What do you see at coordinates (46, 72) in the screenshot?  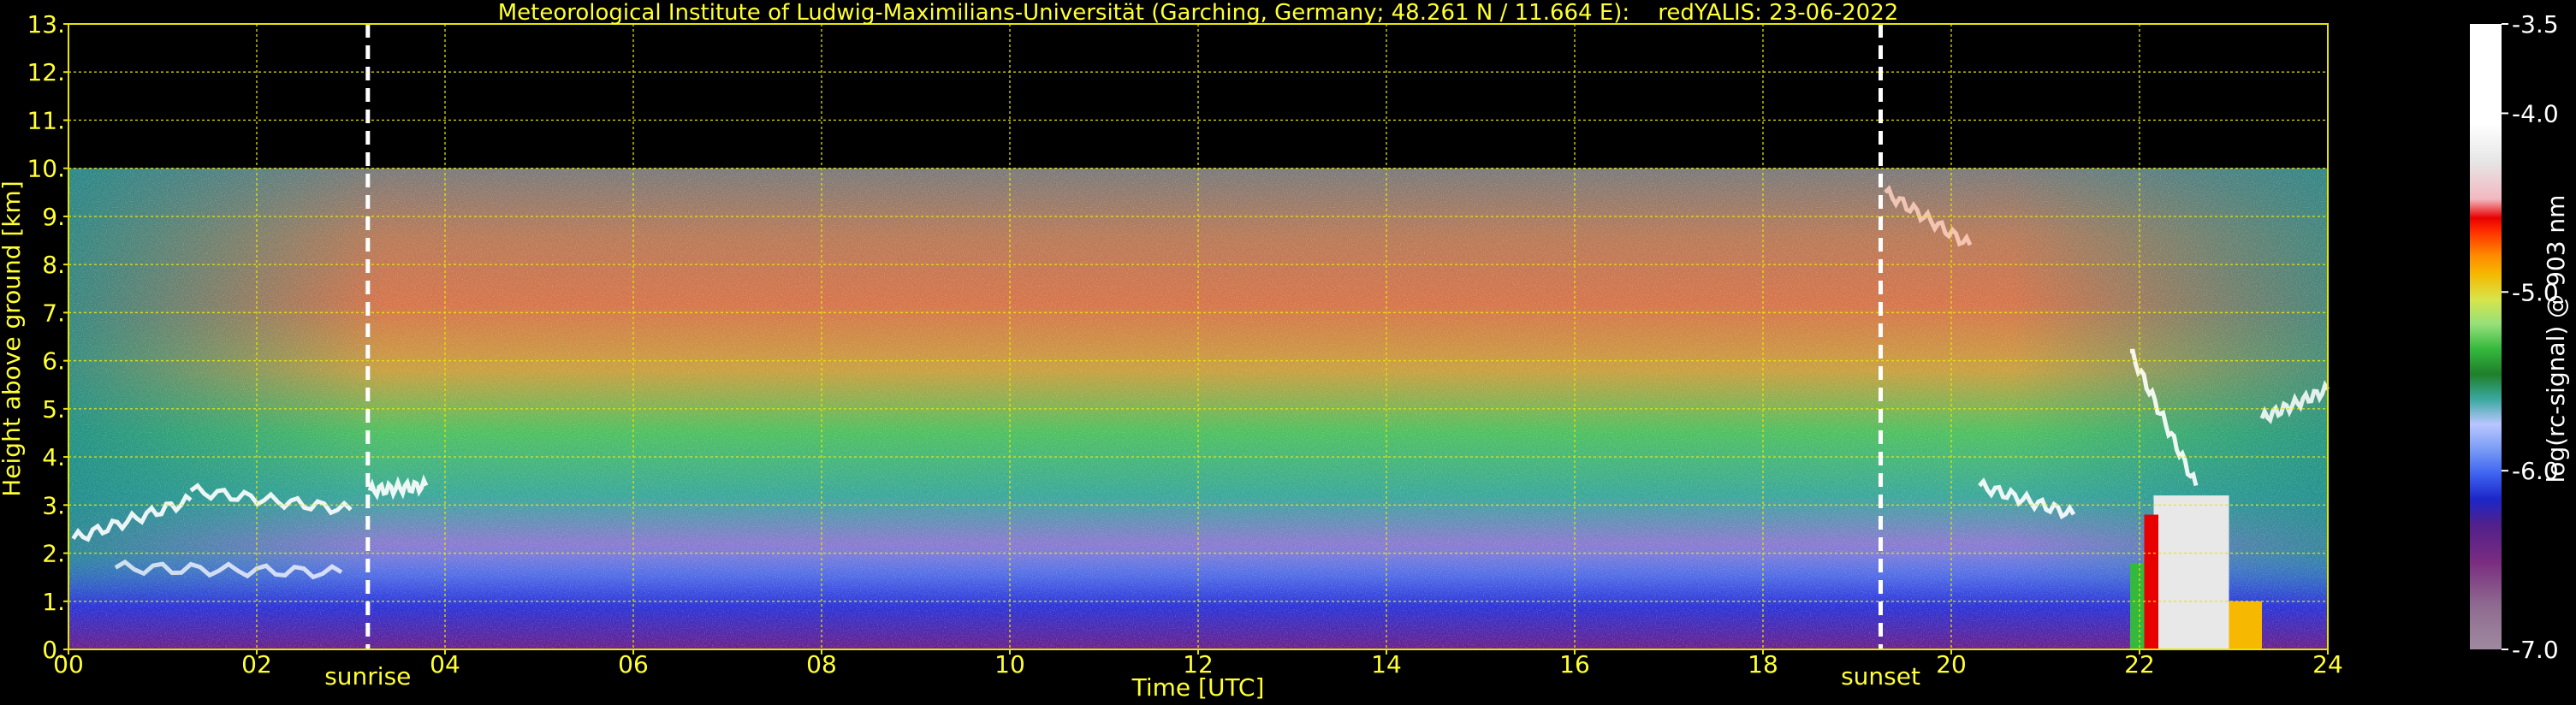 I see `y-tick-label: 12.` at bounding box center [46, 72].